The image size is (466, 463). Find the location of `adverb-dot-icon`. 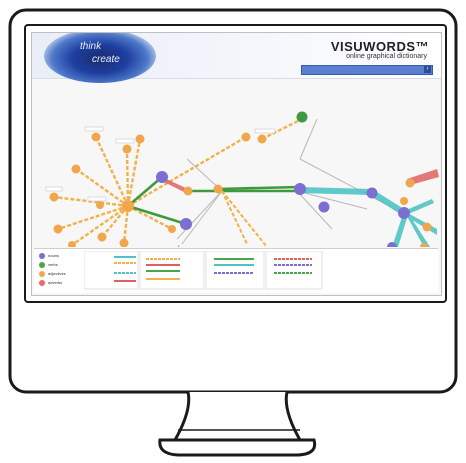

adverb-dot-icon is located at coordinates (42, 283).